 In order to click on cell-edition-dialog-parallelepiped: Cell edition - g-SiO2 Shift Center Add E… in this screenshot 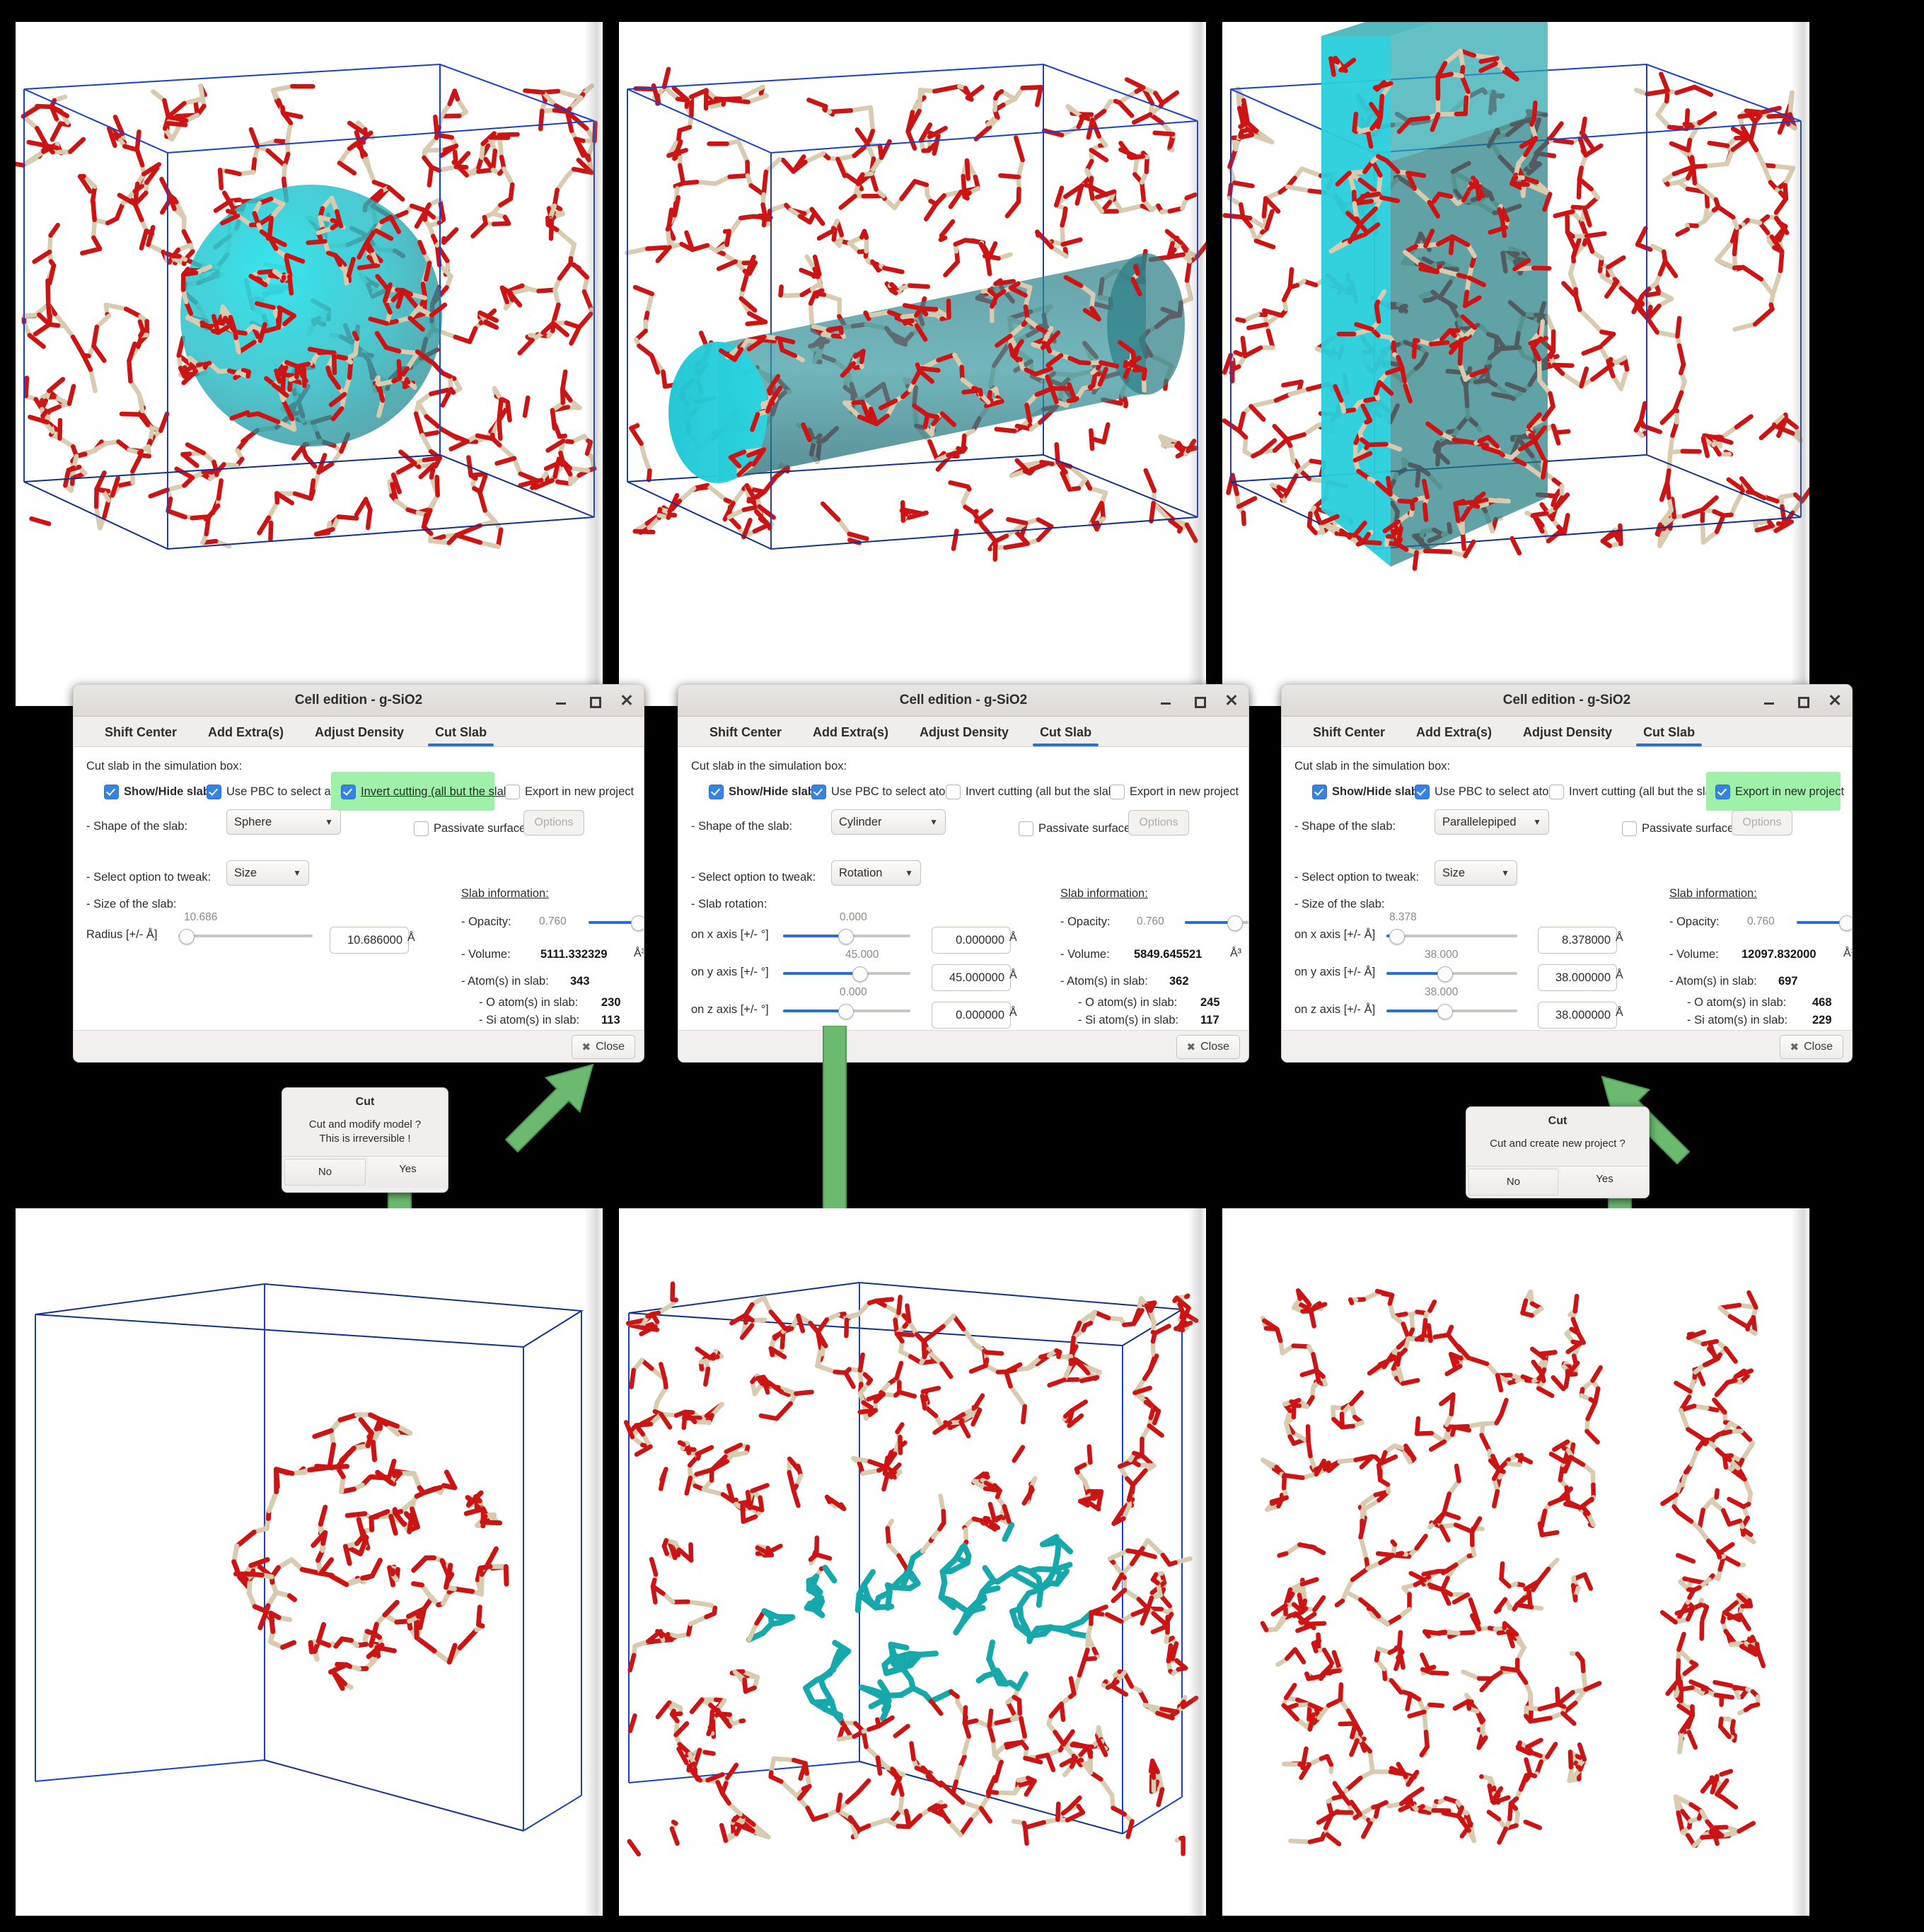, I will do `click(1567, 873)`.